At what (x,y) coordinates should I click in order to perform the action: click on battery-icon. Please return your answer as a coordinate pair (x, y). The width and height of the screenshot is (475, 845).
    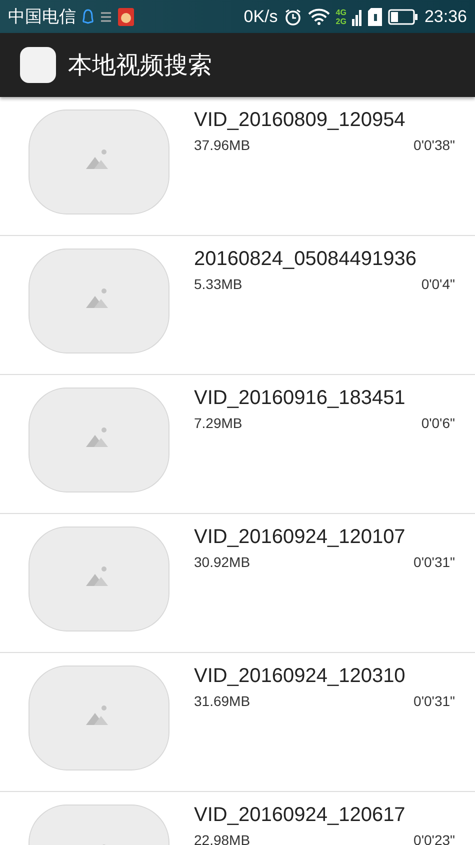
    Looking at the image, I should click on (403, 16).